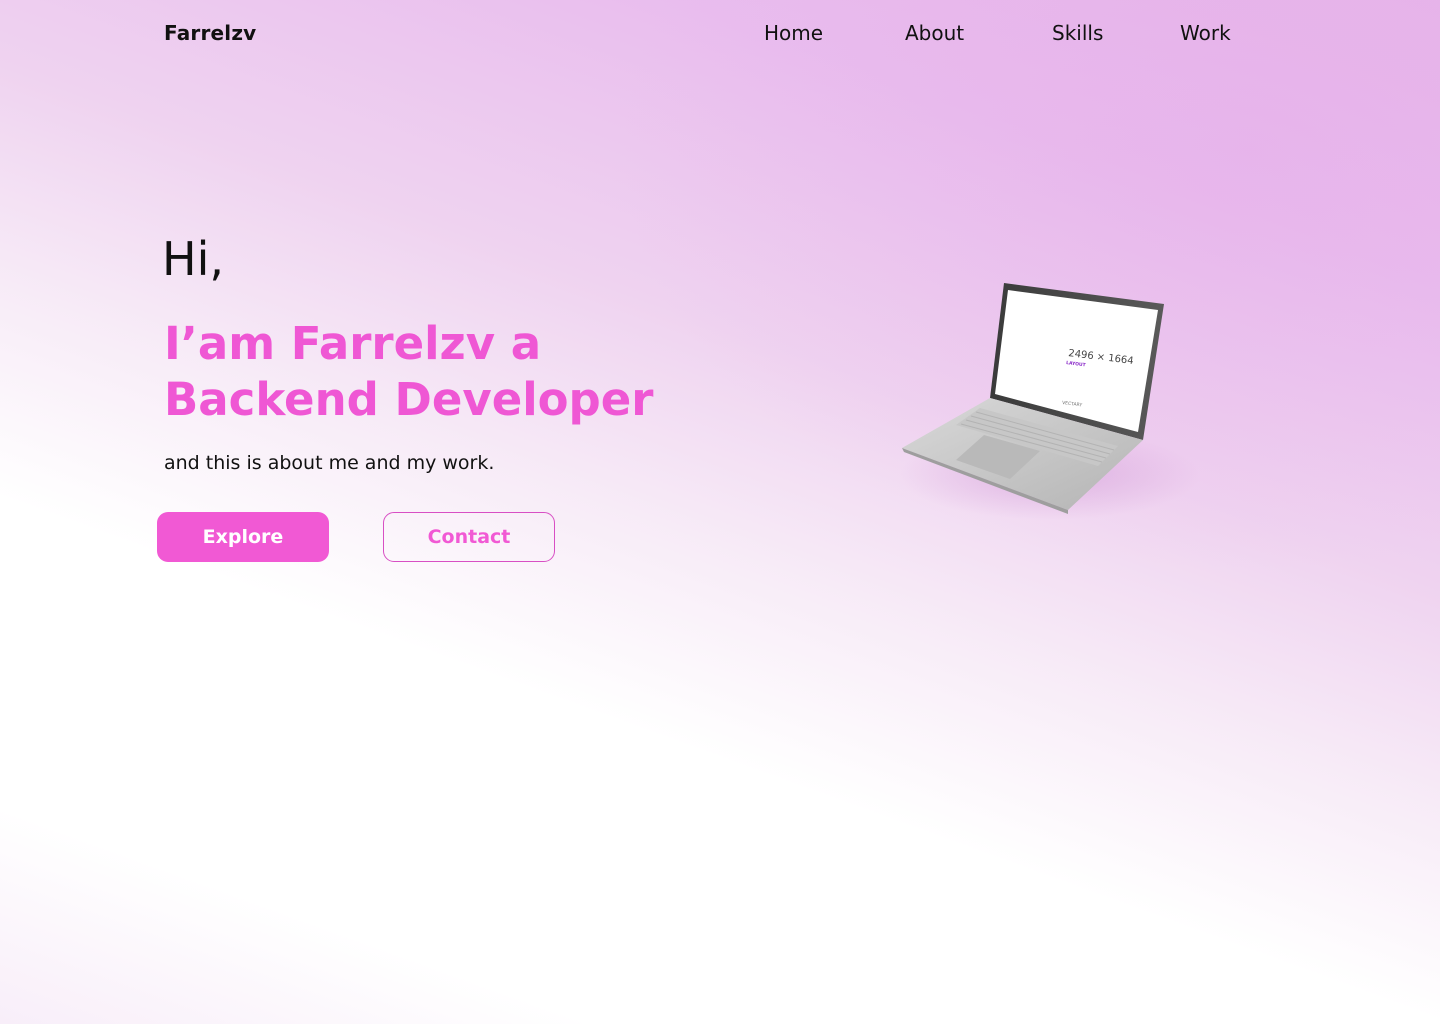 This screenshot has width=1440, height=1024. Describe the element at coordinates (934, 33) in the screenshot. I see `nav-about-link: About` at that location.